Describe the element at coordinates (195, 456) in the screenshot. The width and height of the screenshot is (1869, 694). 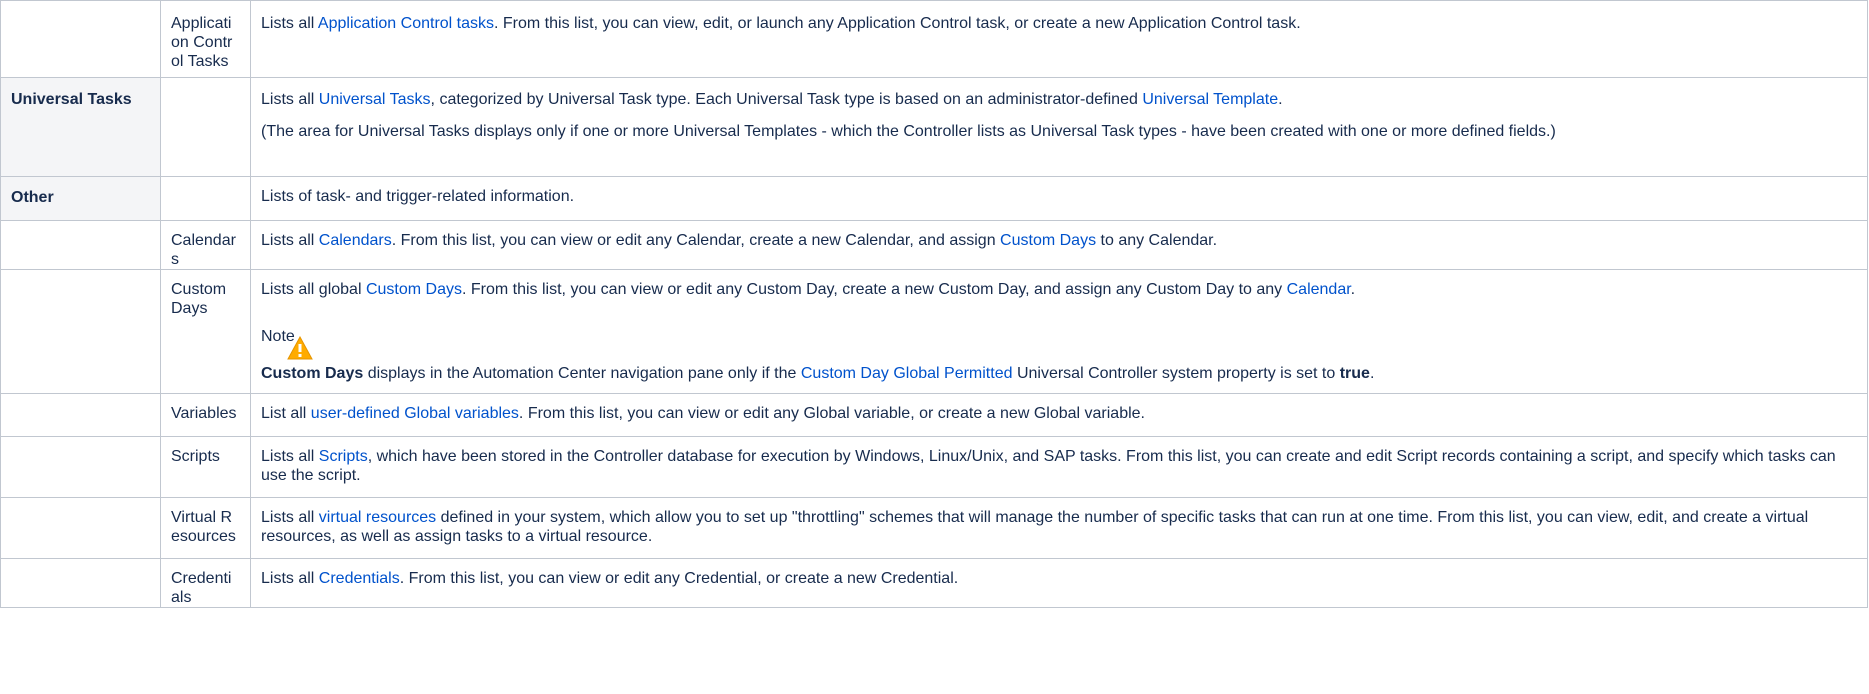
I see `item-name: Scripts` at that location.